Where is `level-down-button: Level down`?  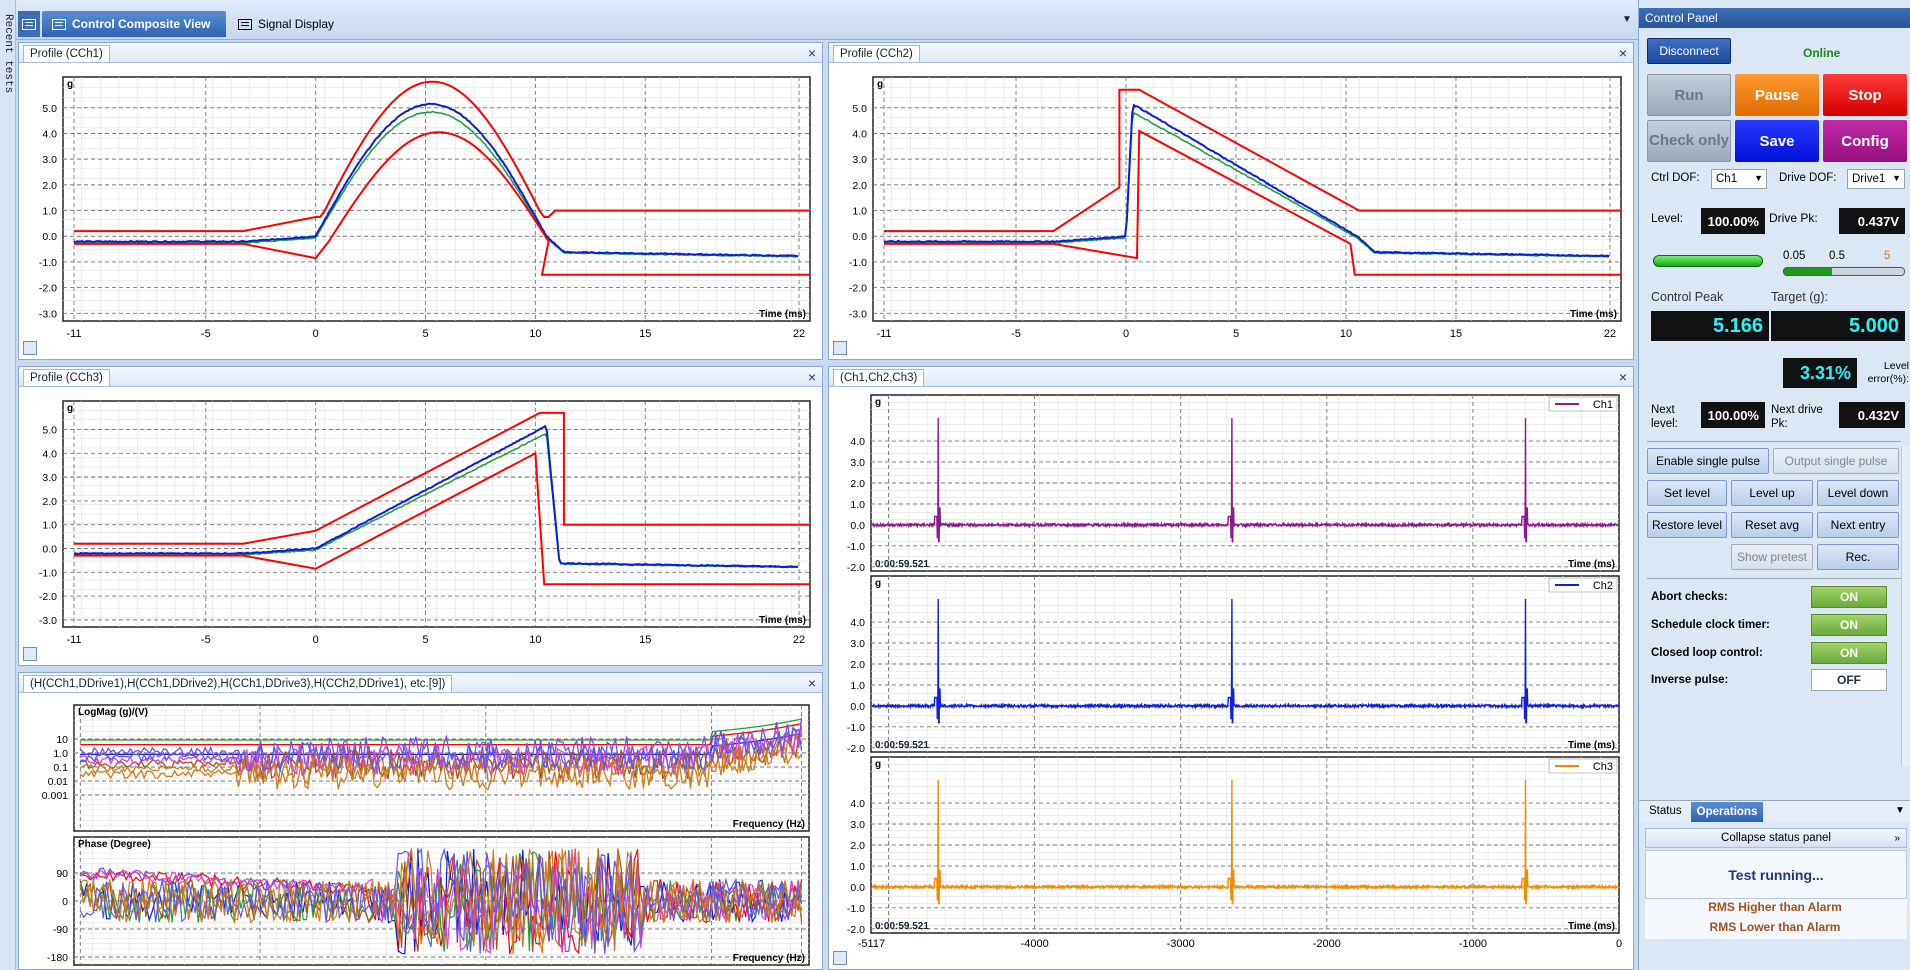 level-down-button: Level down is located at coordinates (1858, 493).